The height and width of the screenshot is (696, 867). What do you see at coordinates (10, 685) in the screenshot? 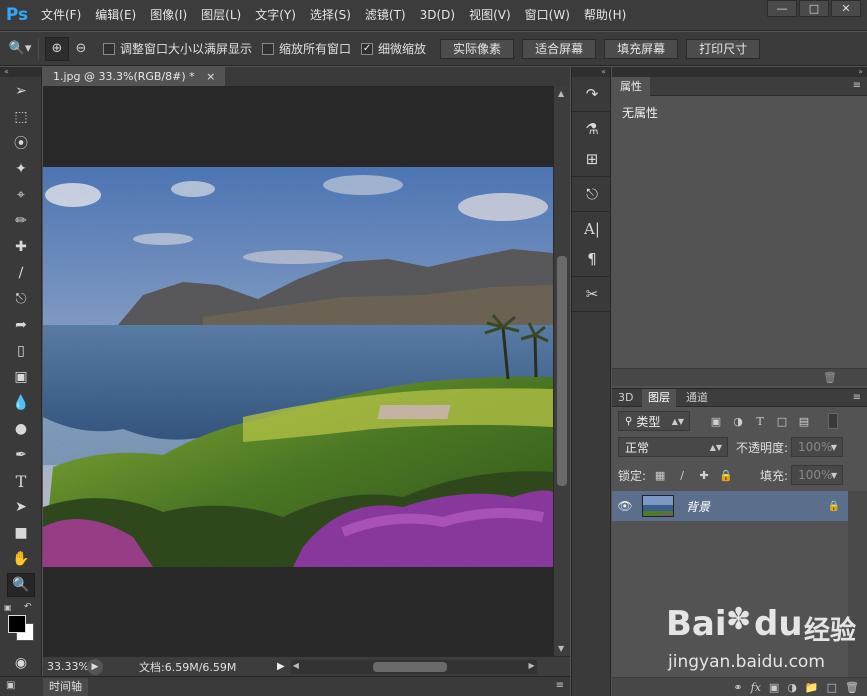
I see `timeline-icon: ▣` at bounding box center [10, 685].